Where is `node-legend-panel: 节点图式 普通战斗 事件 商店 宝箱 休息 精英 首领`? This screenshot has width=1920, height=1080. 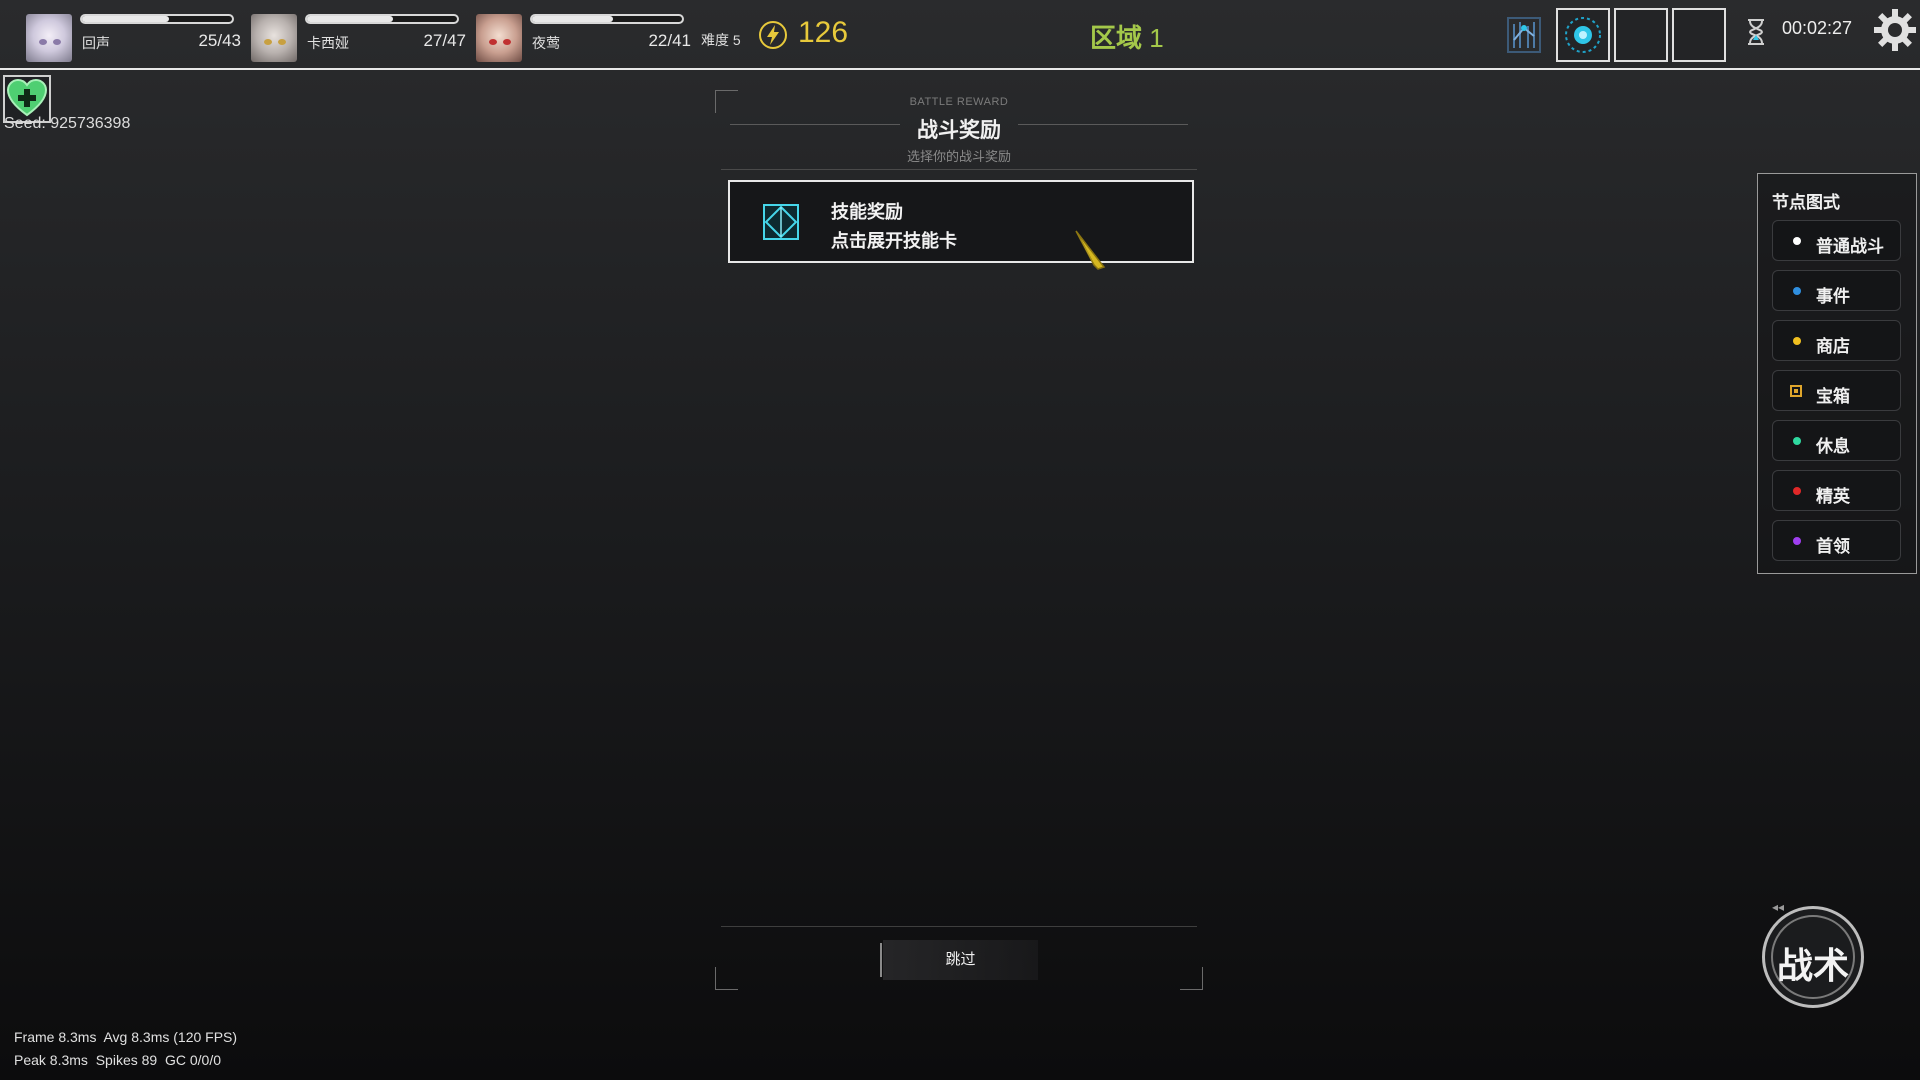
node-legend-panel: 节点图式 普通战斗 事件 商店 宝箱 休息 精英 首领 is located at coordinates (1837, 373).